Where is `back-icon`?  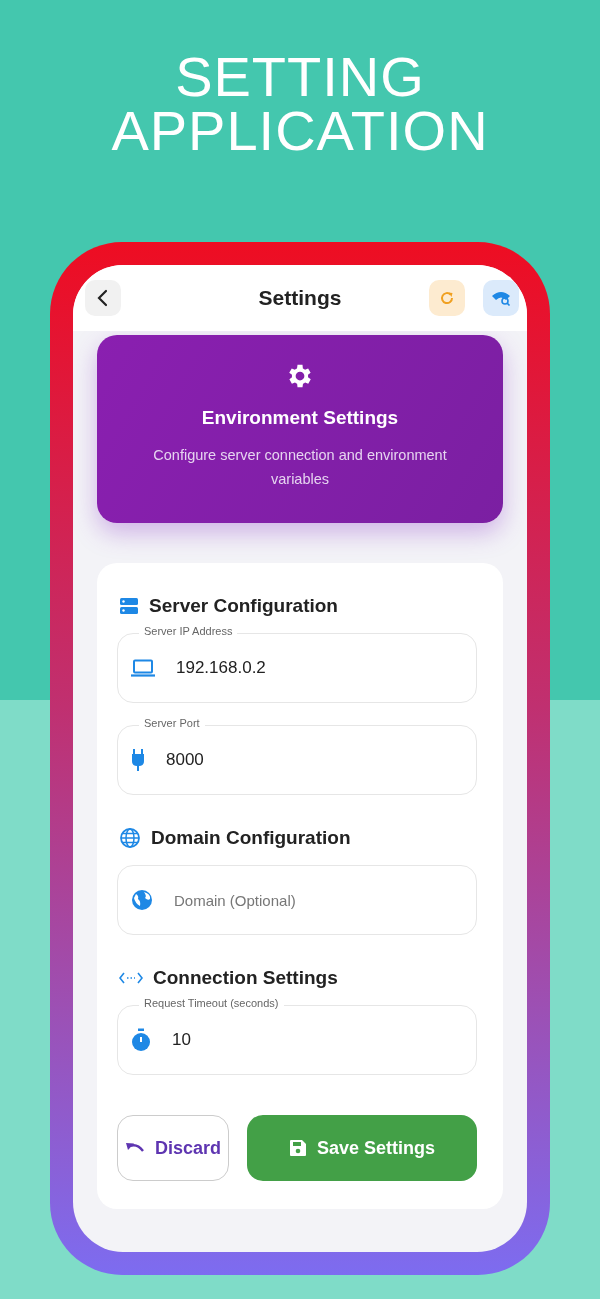 back-icon is located at coordinates (103, 298).